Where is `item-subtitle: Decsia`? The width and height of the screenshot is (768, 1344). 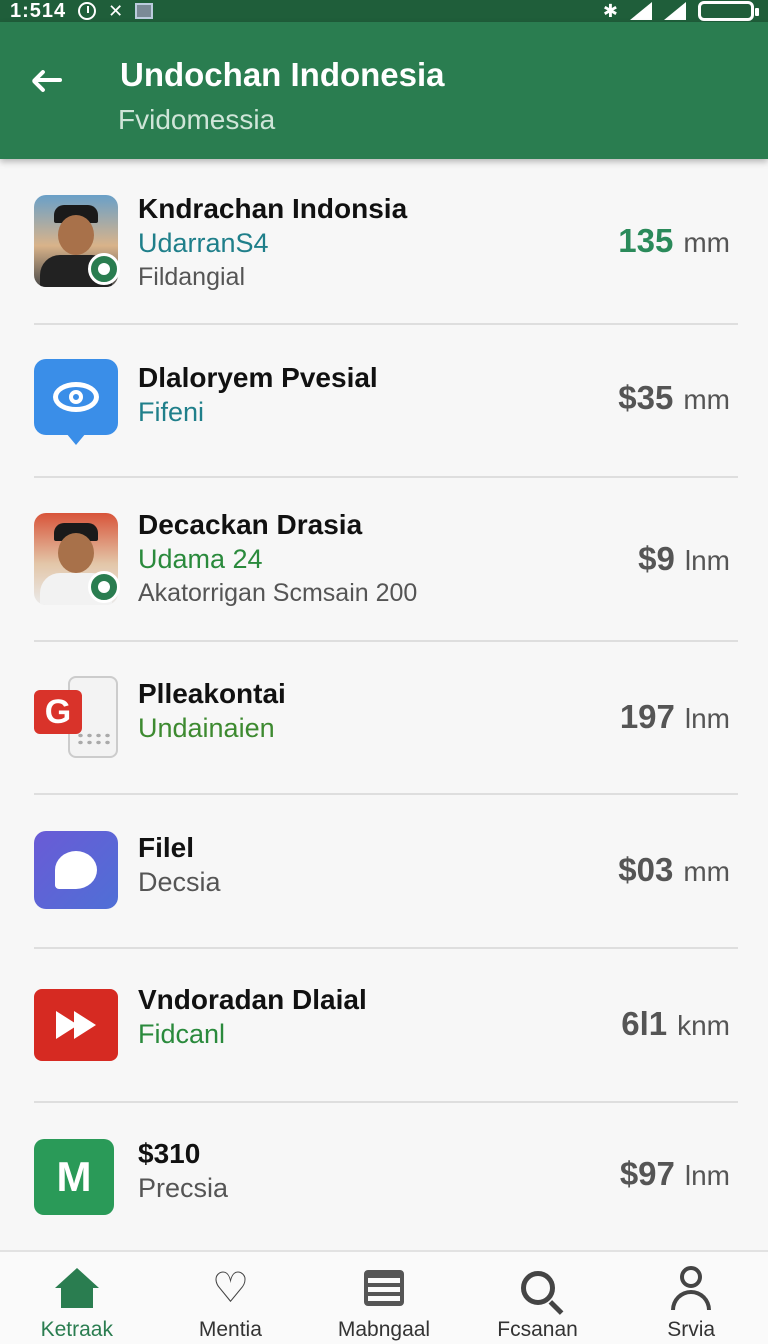
item-subtitle: Decsia is located at coordinates (179, 882).